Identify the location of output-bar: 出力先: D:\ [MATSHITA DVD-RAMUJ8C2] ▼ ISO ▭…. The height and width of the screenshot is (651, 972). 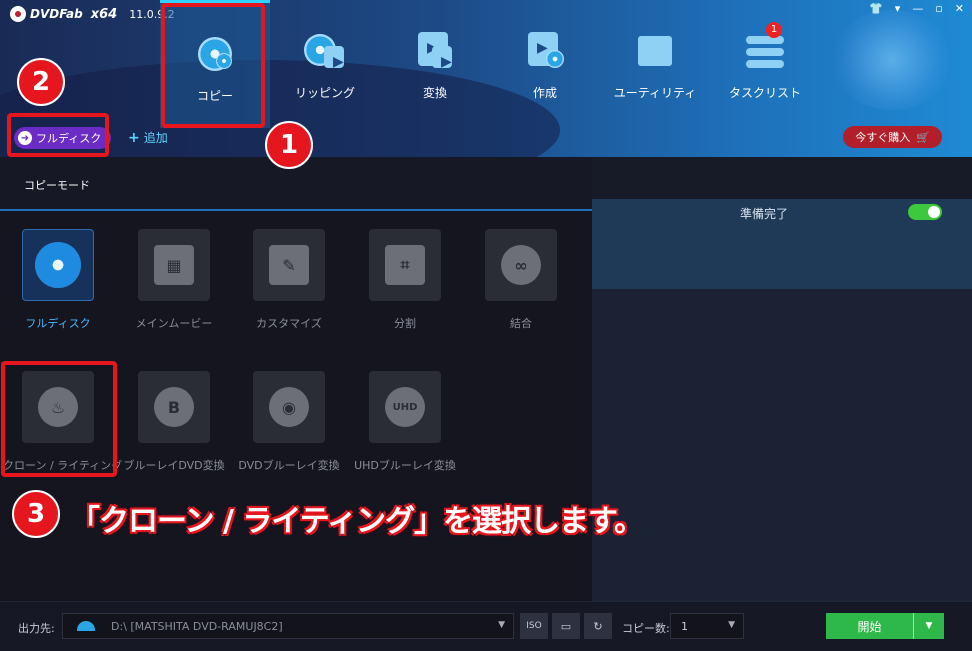
(486, 626).